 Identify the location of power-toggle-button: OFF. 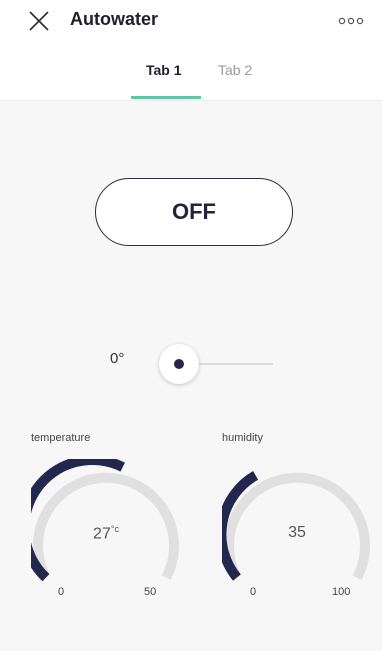
(194, 212).